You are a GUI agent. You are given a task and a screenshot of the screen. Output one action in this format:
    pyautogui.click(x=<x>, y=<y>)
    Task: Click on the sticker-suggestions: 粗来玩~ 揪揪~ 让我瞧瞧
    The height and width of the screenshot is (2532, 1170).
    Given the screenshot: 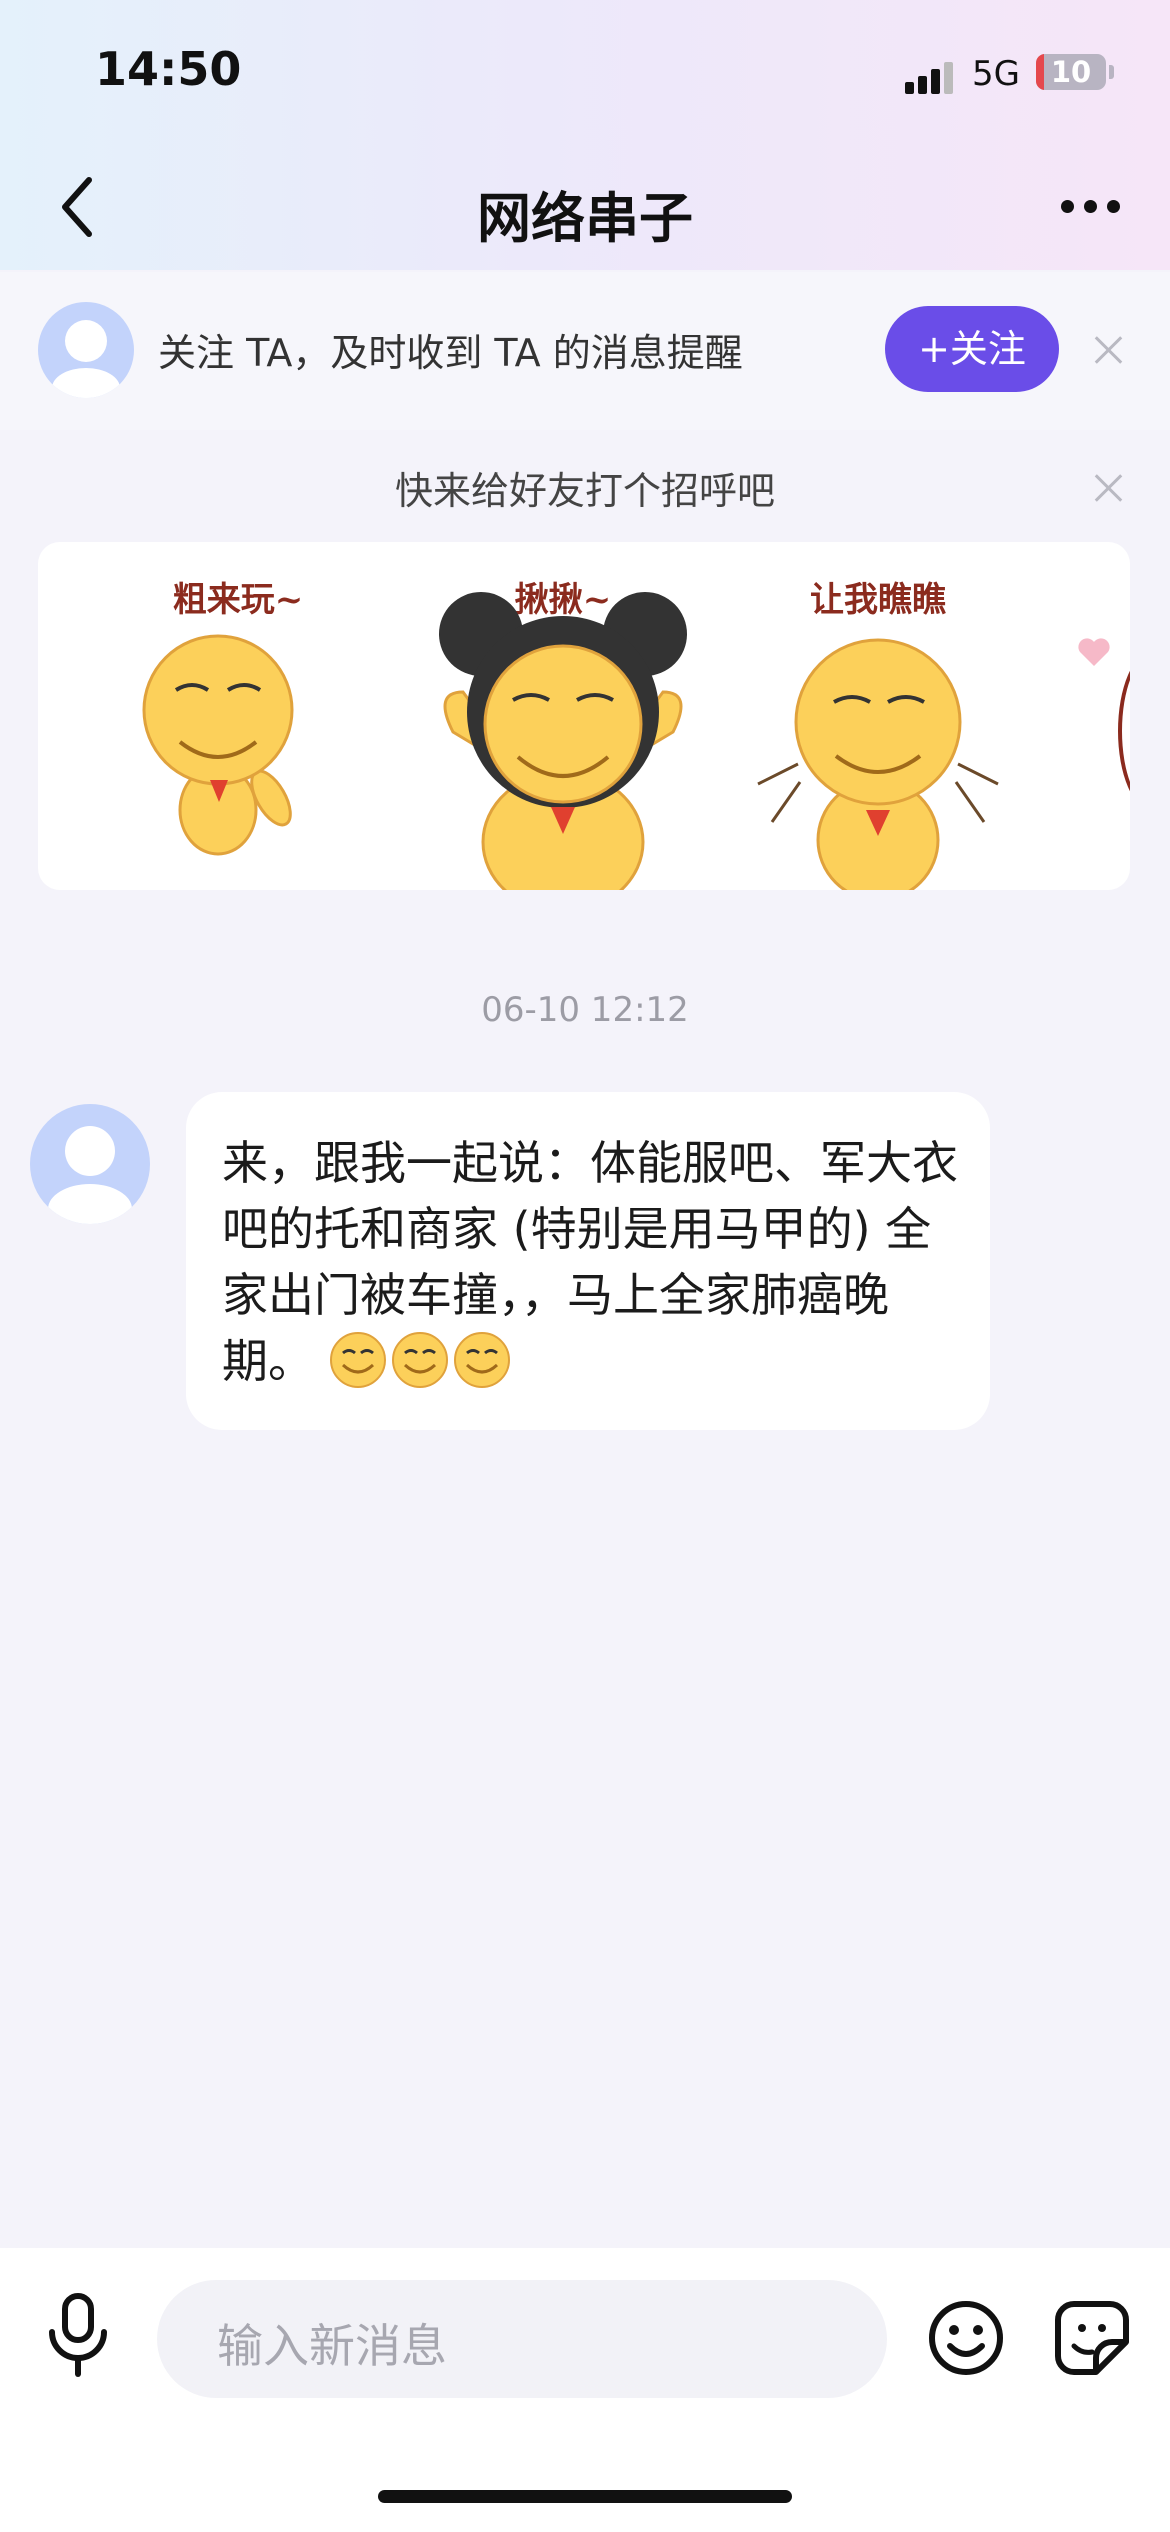 What is the action you would take?
    pyautogui.click(x=584, y=716)
    